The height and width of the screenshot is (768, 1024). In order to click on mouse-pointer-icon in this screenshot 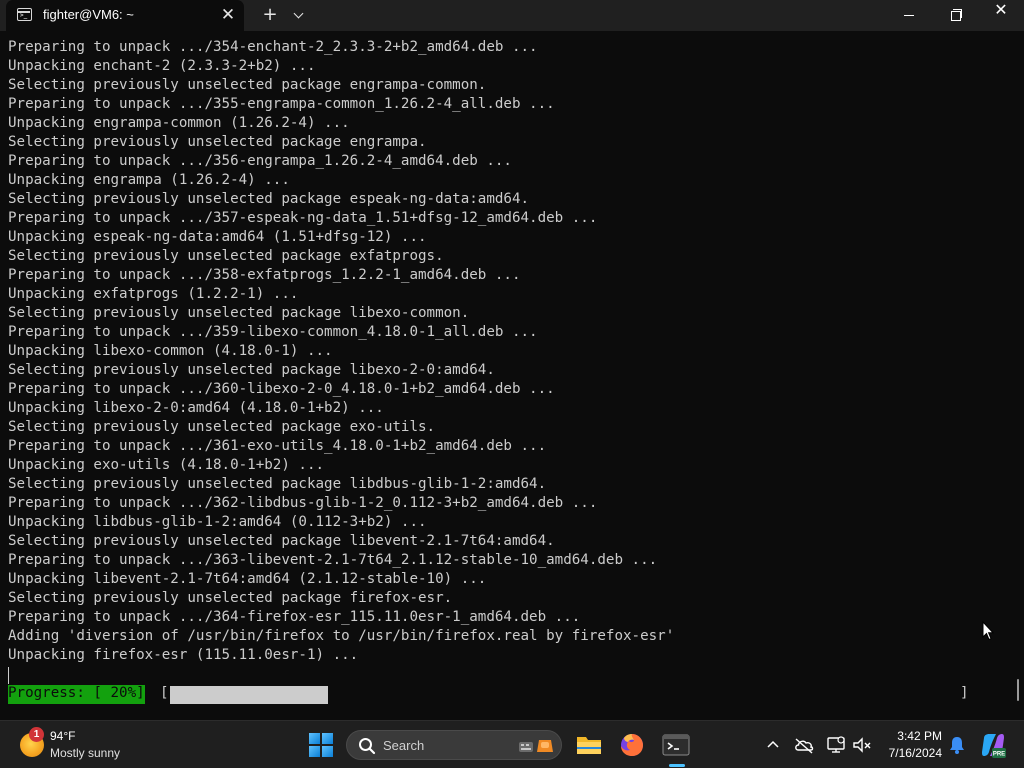, I will do `click(988, 631)`.